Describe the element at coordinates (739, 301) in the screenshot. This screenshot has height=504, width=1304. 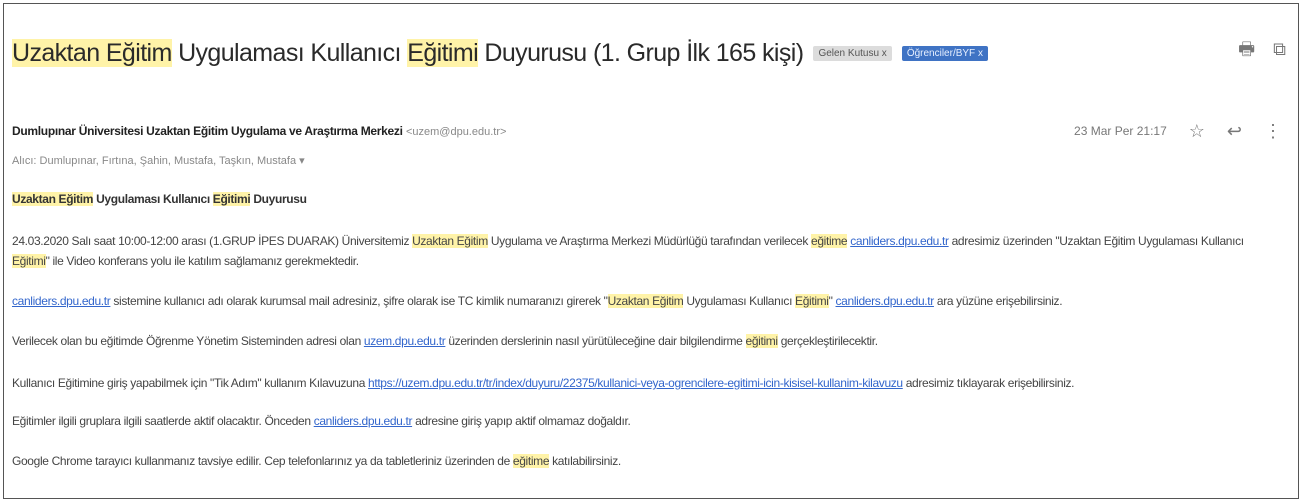
I see `para2-mid2: Uygulaması Kullanıcı` at that location.